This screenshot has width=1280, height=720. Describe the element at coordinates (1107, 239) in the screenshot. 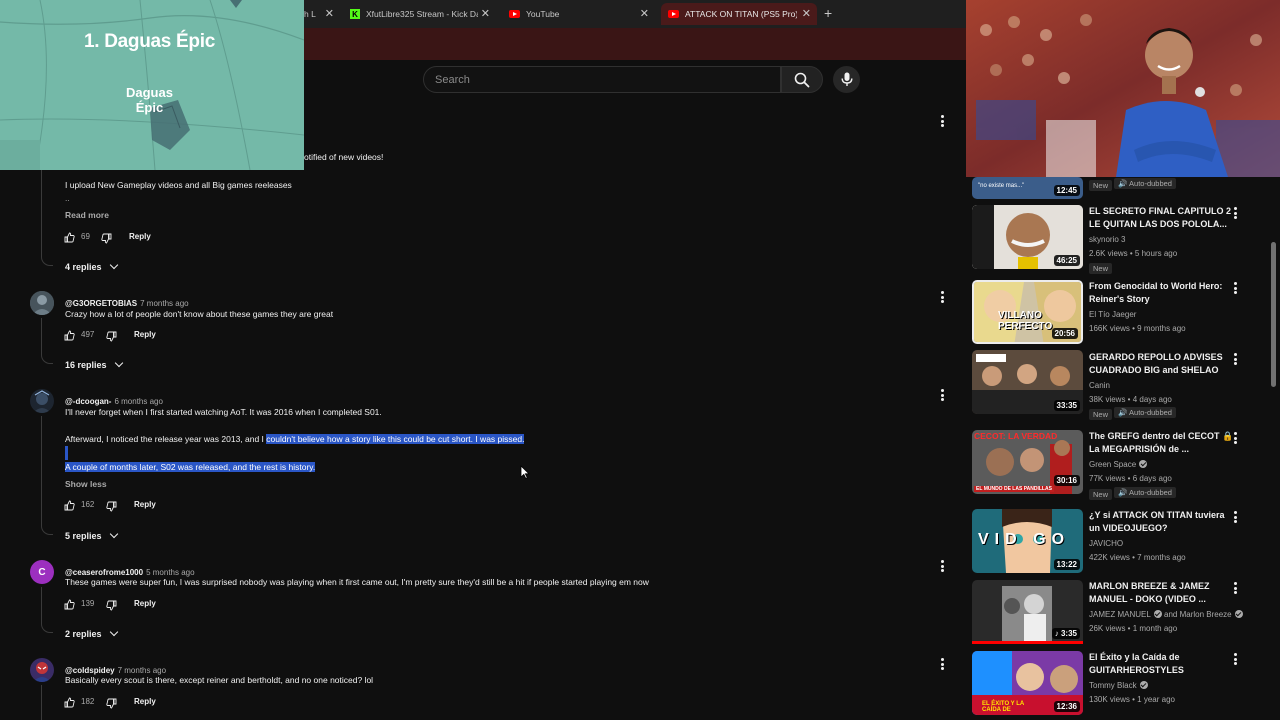

I see `channel-name: skynorio 3` at that location.